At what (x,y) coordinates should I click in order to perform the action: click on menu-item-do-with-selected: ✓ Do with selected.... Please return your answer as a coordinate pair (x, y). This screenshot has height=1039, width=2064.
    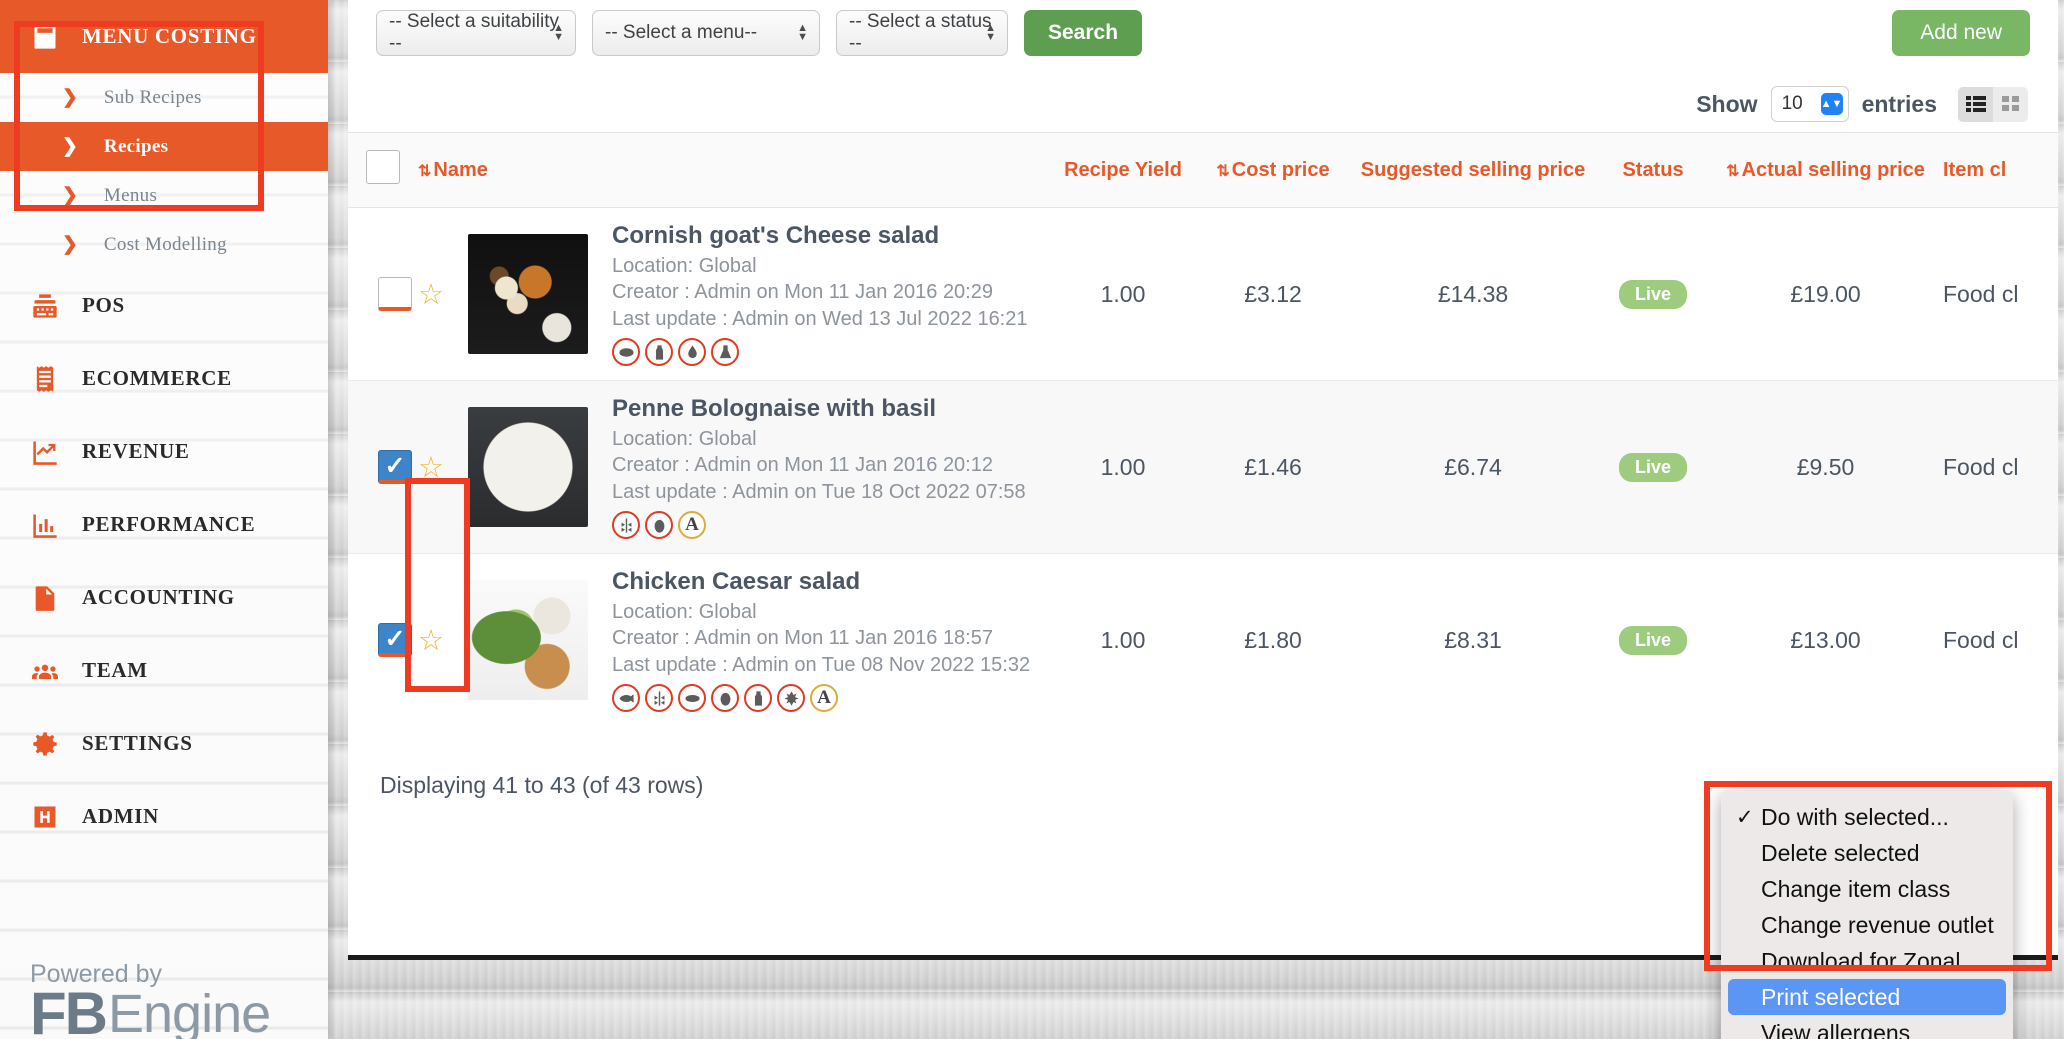
    Looking at the image, I should click on (1867, 817).